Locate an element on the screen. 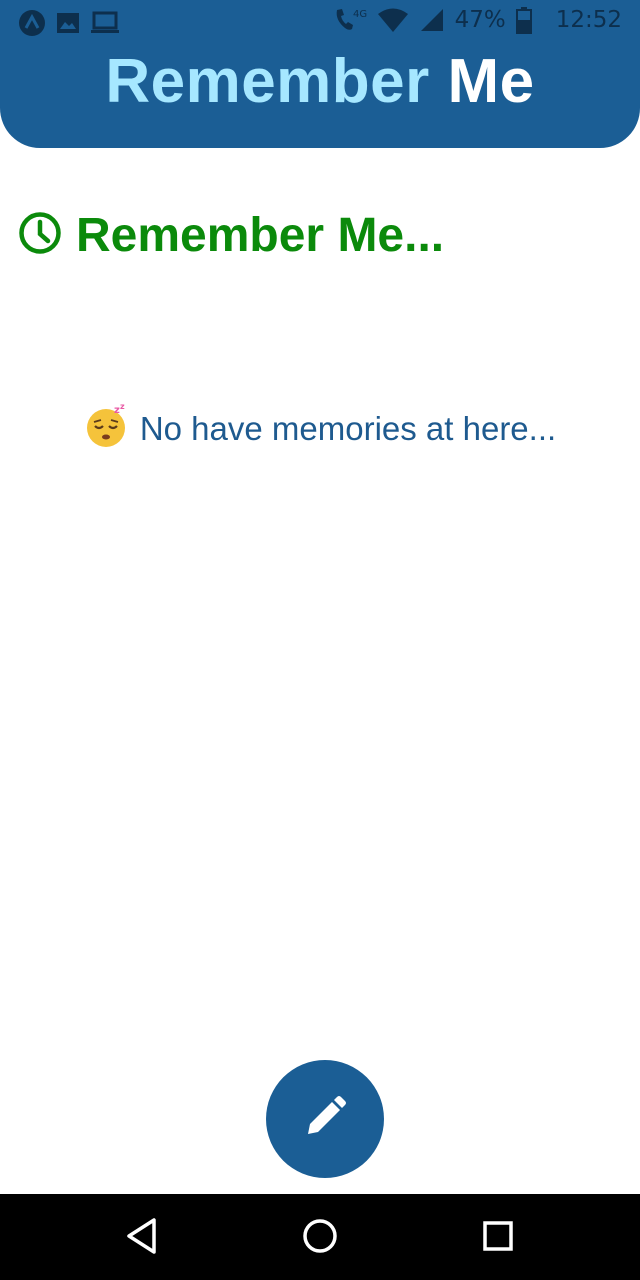 The width and height of the screenshot is (640, 1280). wifi-call-icon: 4G is located at coordinates (350, 20).